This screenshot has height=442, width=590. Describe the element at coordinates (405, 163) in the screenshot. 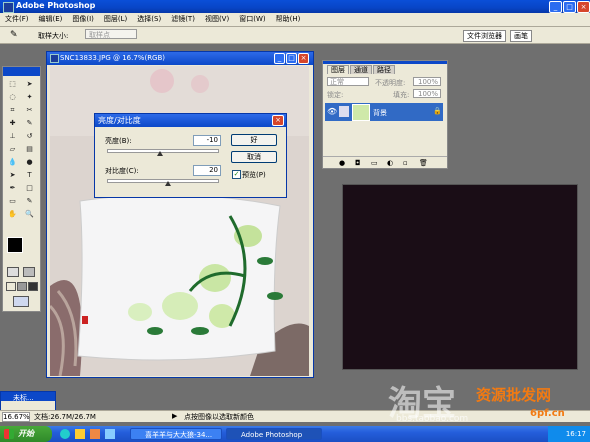

I see `new-layer-icon: ▫` at that location.